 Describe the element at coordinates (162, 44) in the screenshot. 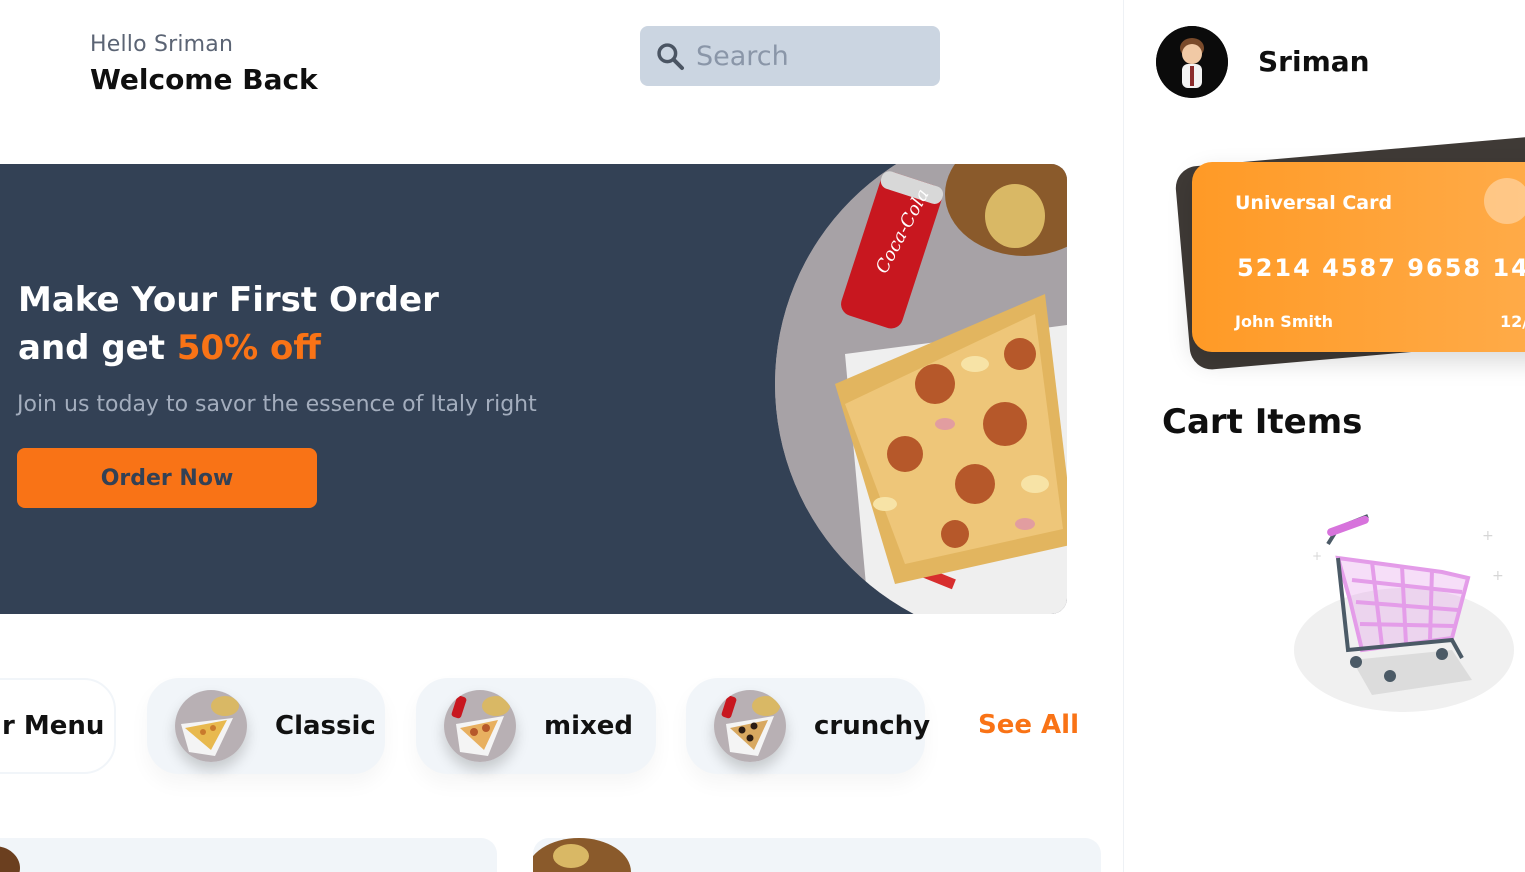

I see `hello-text: Hello Sriman` at that location.